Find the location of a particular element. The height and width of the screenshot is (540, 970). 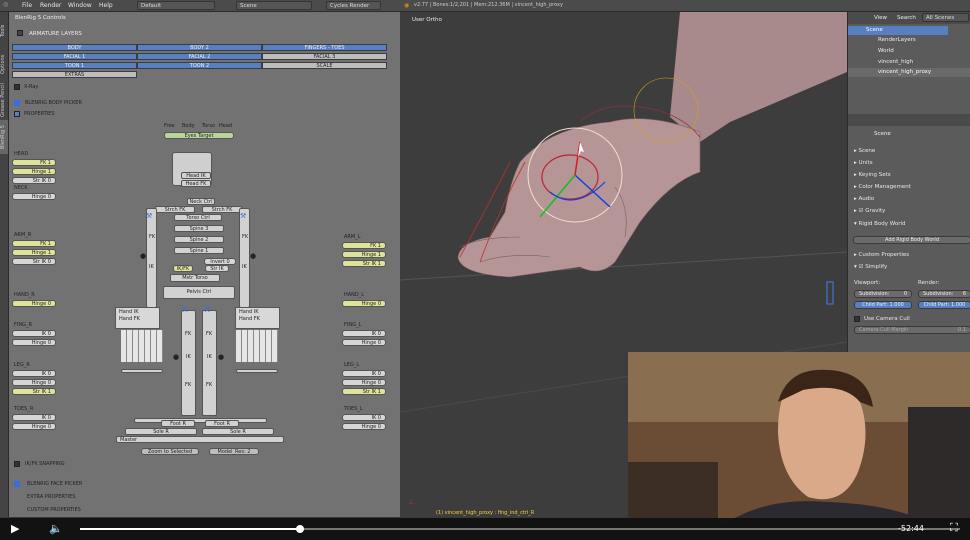

section-units: ▸ Units is located at coordinates (863, 163).